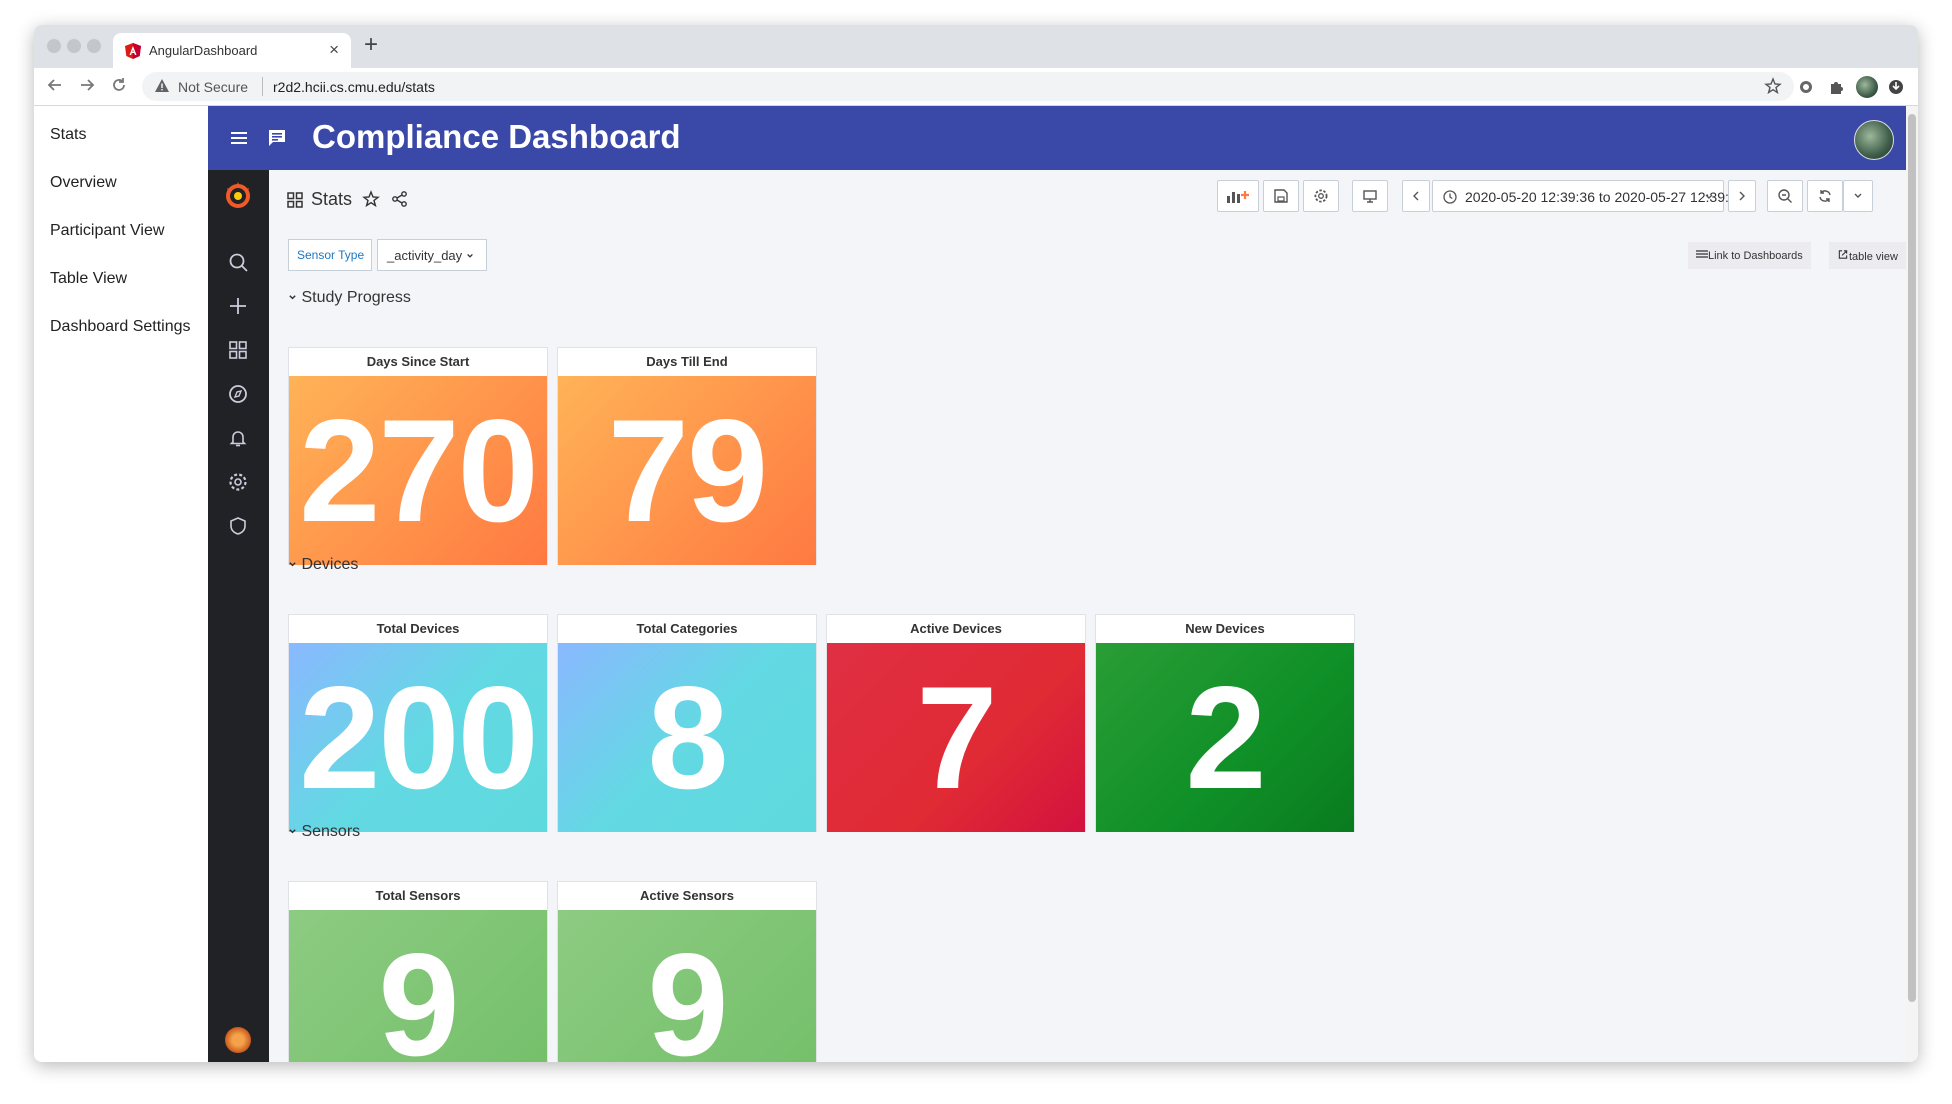 The image size is (1952, 1104). What do you see at coordinates (354, 87) in the screenshot?
I see `url-text: r2d2.hcii.cs.cmu.edu/stats` at bounding box center [354, 87].